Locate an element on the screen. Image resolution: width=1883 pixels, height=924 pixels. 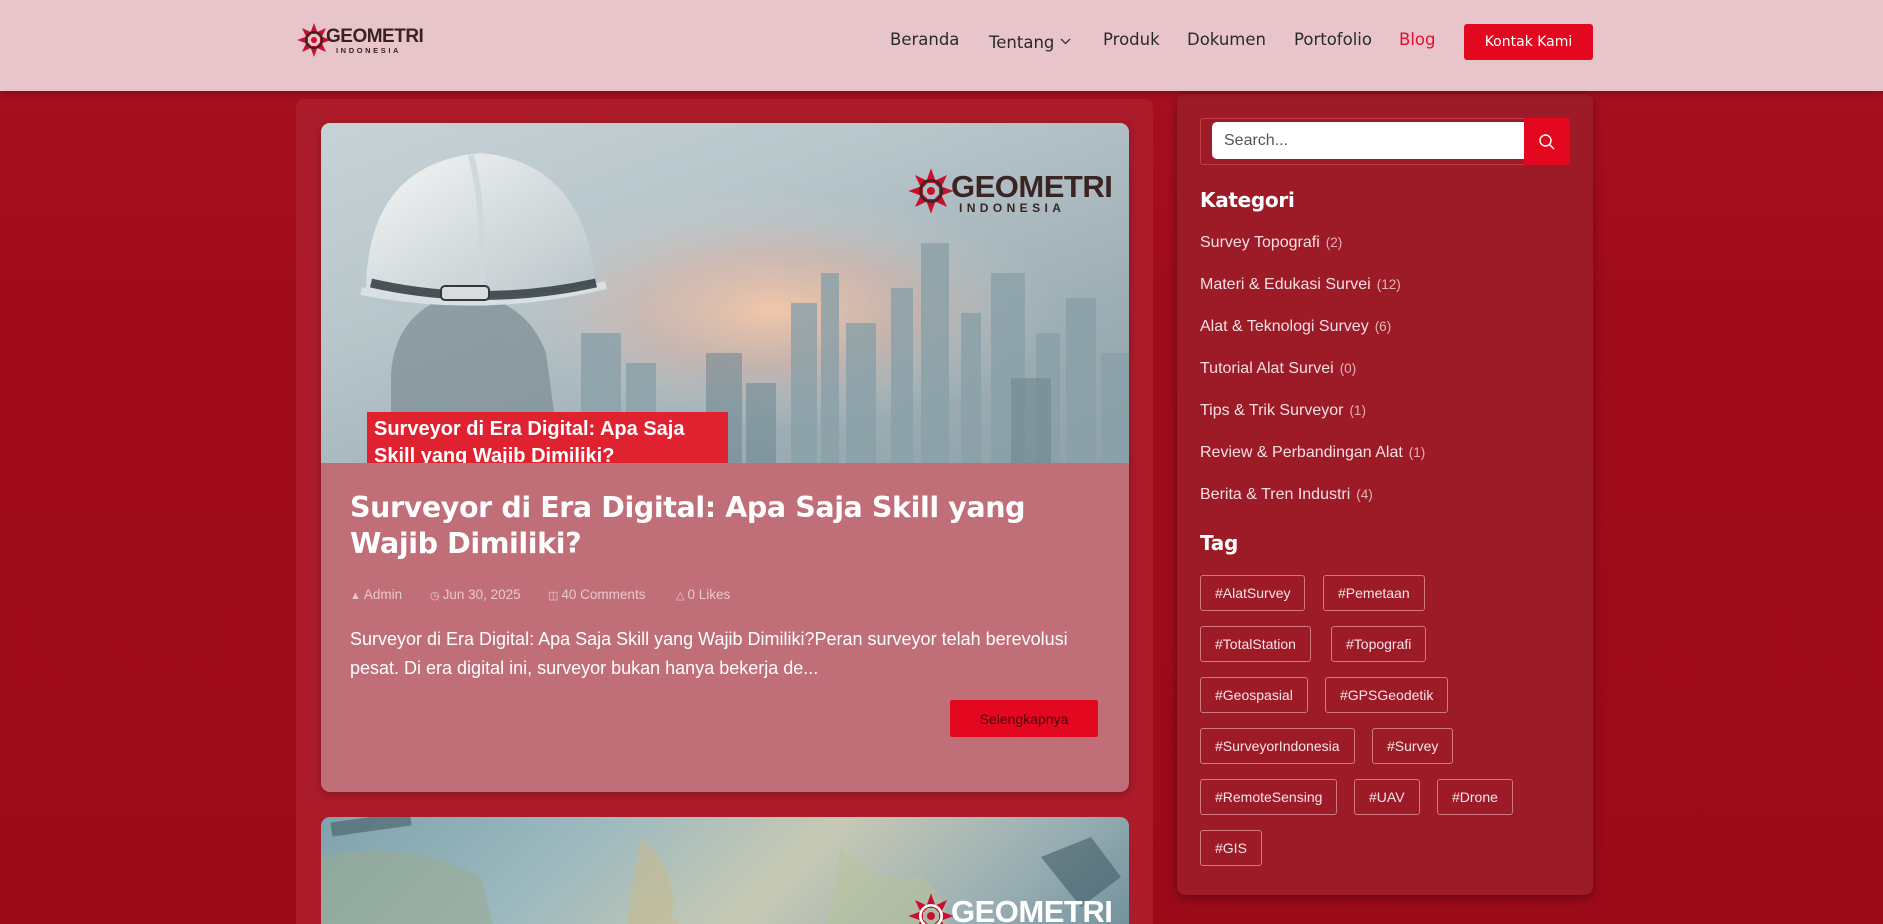
comment-icon: ◫ is located at coordinates (553, 596).